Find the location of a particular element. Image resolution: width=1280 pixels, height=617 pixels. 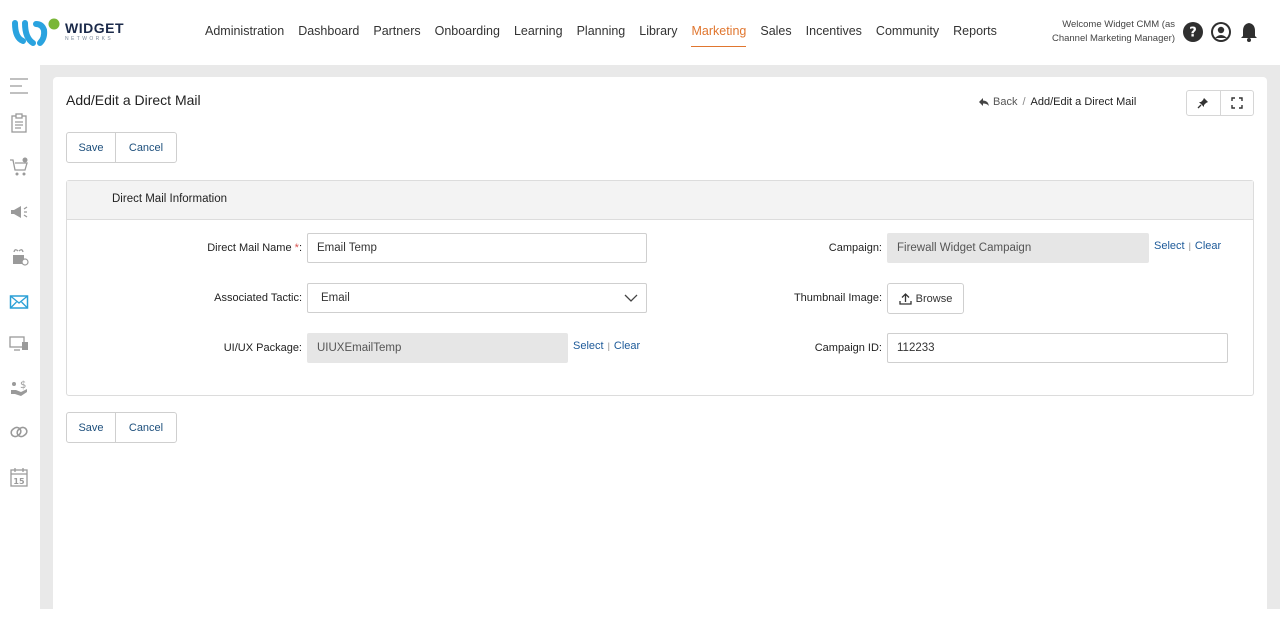

direct-mail-name-colon: : is located at coordinates (300, 248).